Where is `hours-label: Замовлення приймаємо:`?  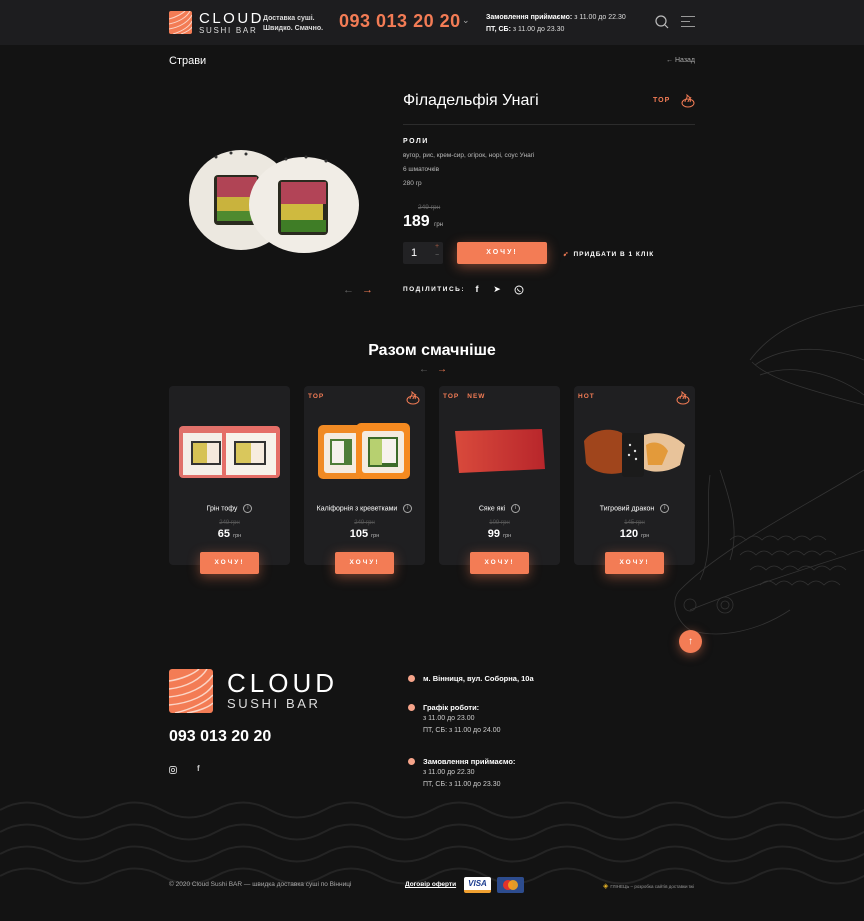
hours-label: Замовлення приймаємо: is located at coordinates (529, 17).